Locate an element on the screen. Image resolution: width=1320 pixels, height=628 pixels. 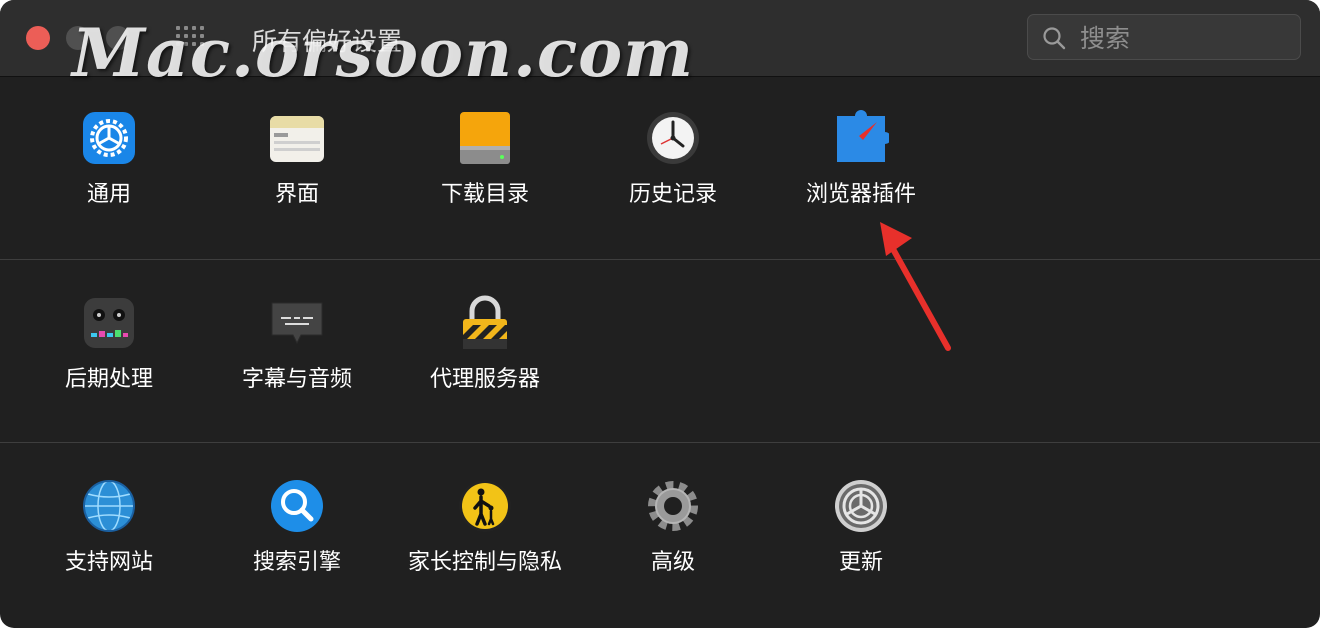
pref-label: 下载目录 is located at coordinates (484, 194).